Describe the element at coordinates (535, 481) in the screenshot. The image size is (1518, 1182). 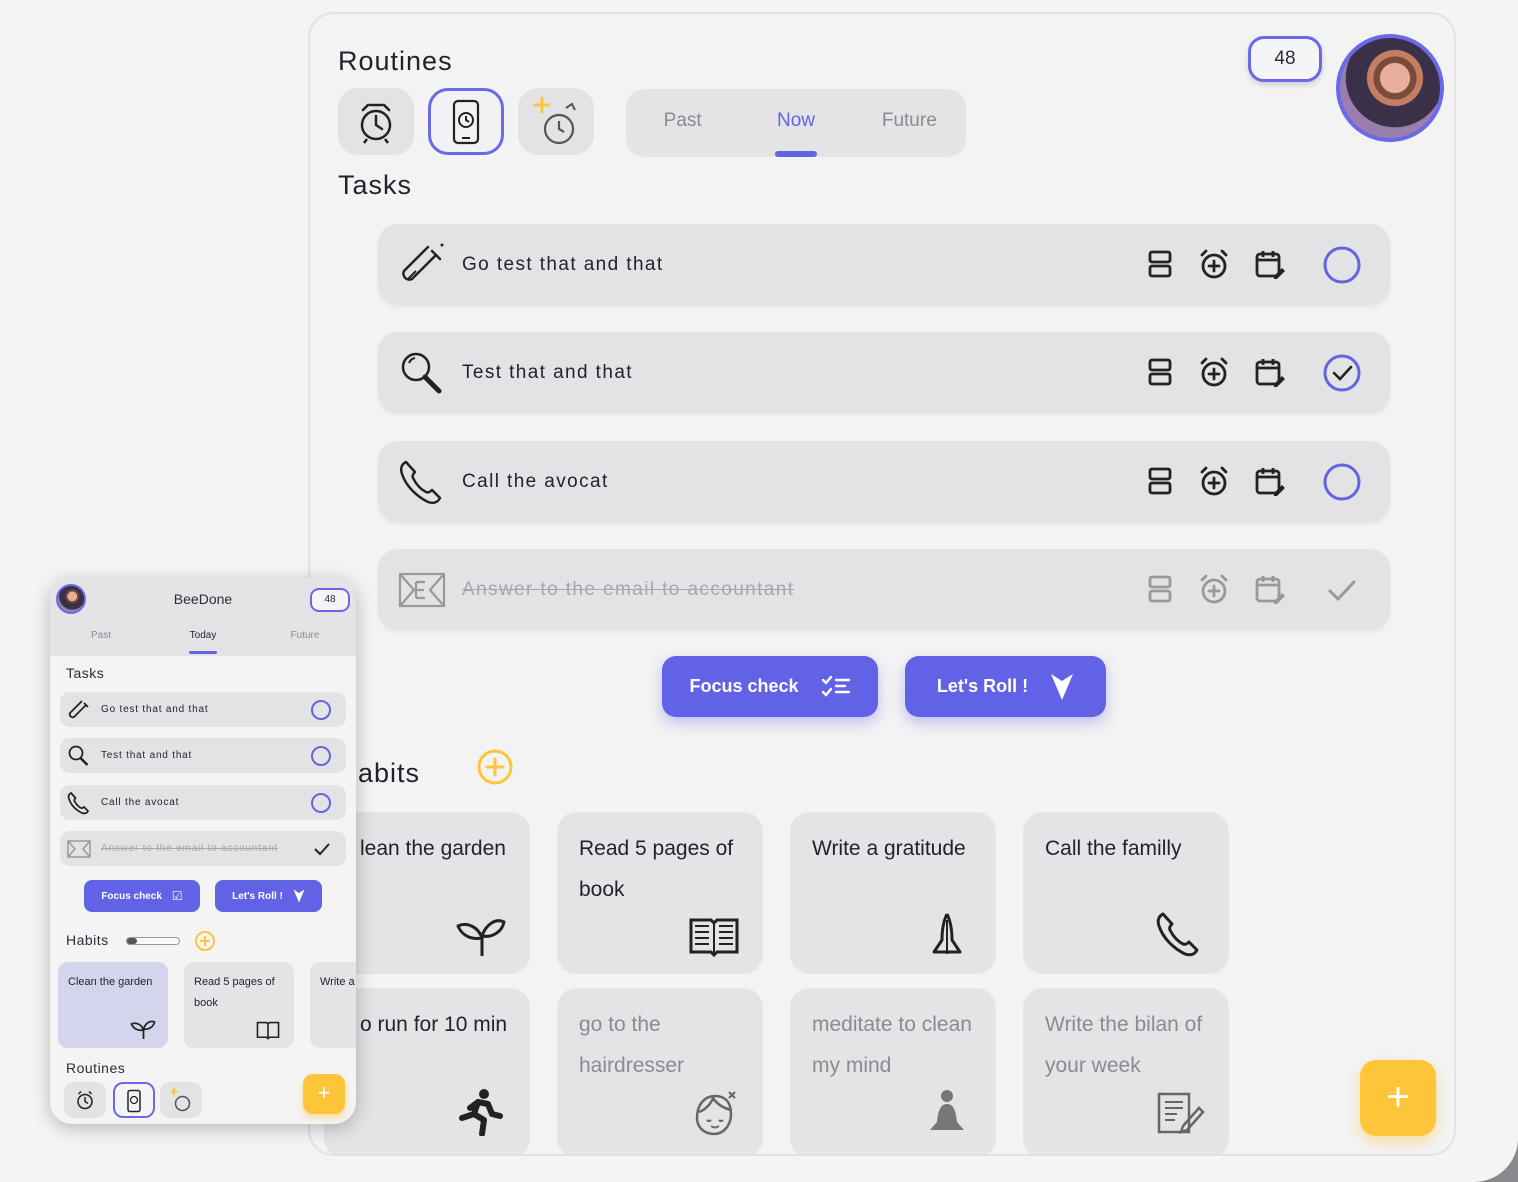
I see `task-label: Call the avocat` at that location.